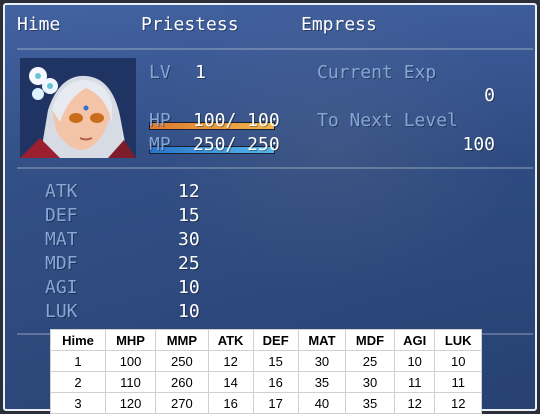 Image resolution: width=540 pixels, height=414 pixels. What do you see at coordinates (275, 340) in the screenshot?
I see `table-header-cell: DEF` at bounding box center [275, 340].